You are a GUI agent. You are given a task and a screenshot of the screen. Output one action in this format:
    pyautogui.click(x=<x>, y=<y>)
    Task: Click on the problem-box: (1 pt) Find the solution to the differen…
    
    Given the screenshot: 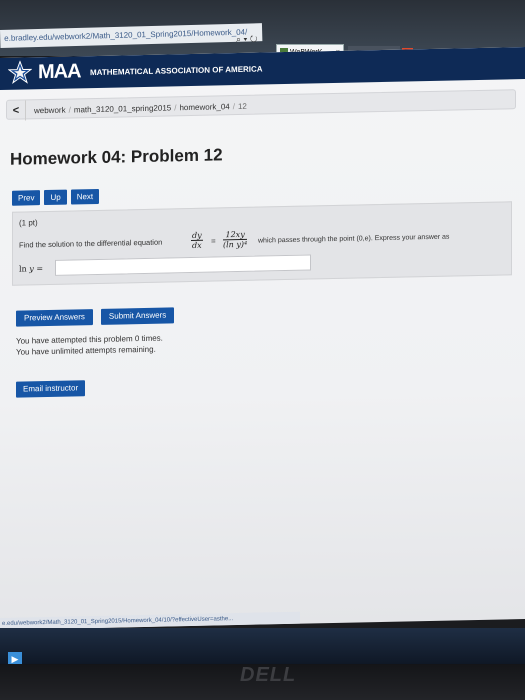 What is the action you would take?
    pyautogui.click(x=262, y=243)
    